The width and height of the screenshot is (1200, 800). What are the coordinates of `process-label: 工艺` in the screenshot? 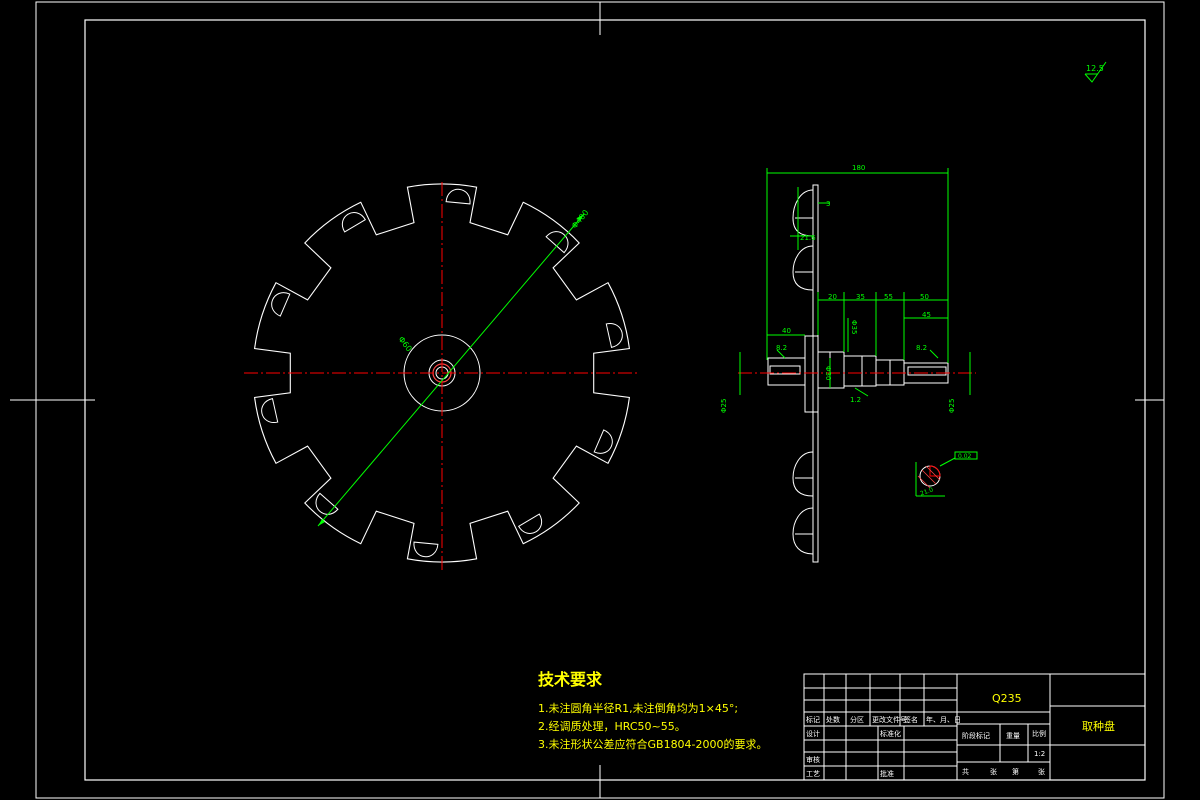 It's located at (813, 774).